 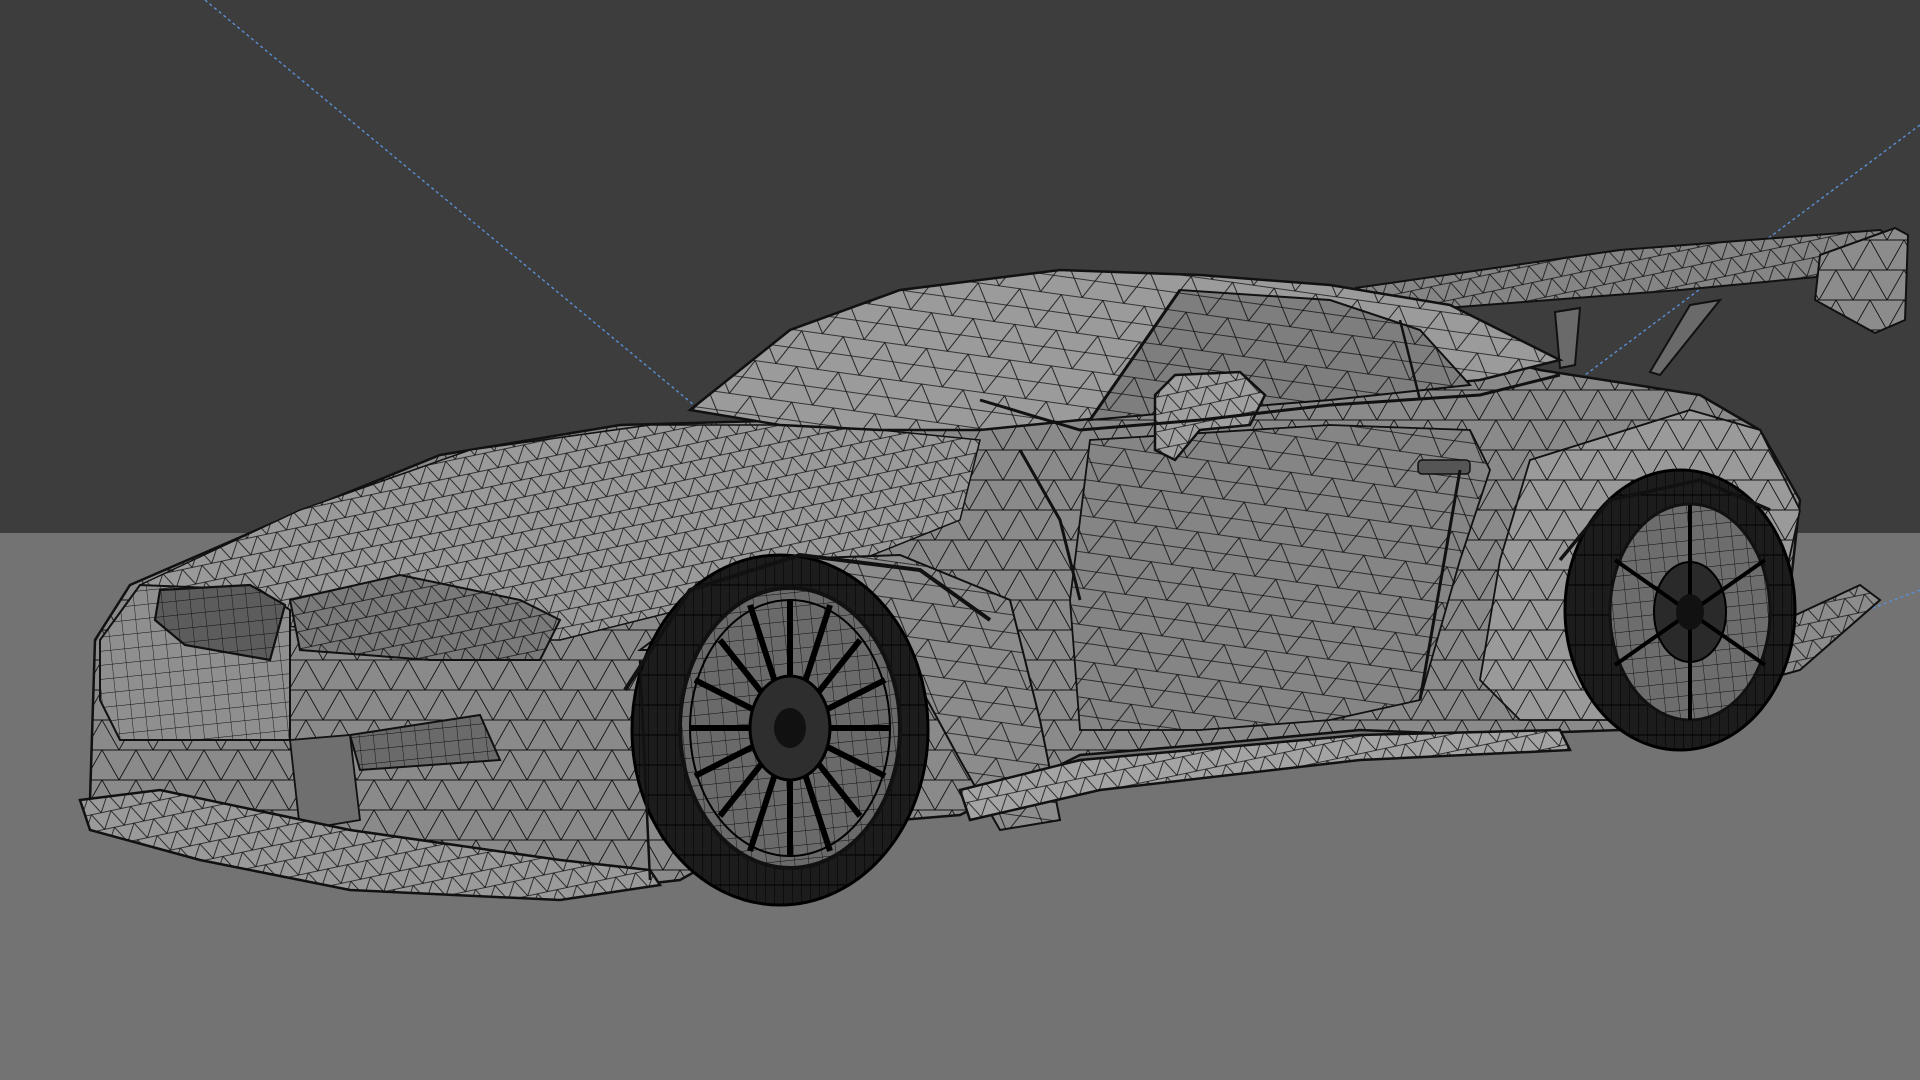 What do you see at coordinates (325, 783) in the screenshot?
I see `intake-canard` at bounding box center [325, 783].